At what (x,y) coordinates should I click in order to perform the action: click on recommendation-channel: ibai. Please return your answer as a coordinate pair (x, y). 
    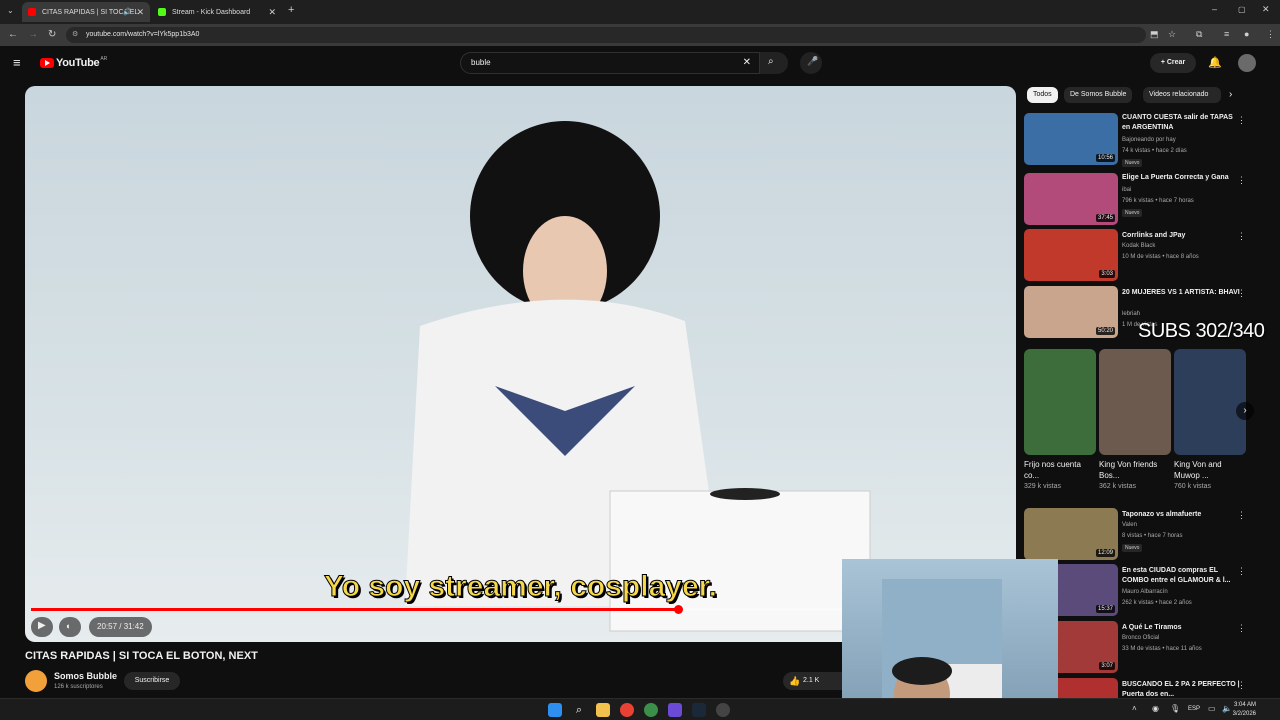
    Looking at the image, I should click on (1126, 190).